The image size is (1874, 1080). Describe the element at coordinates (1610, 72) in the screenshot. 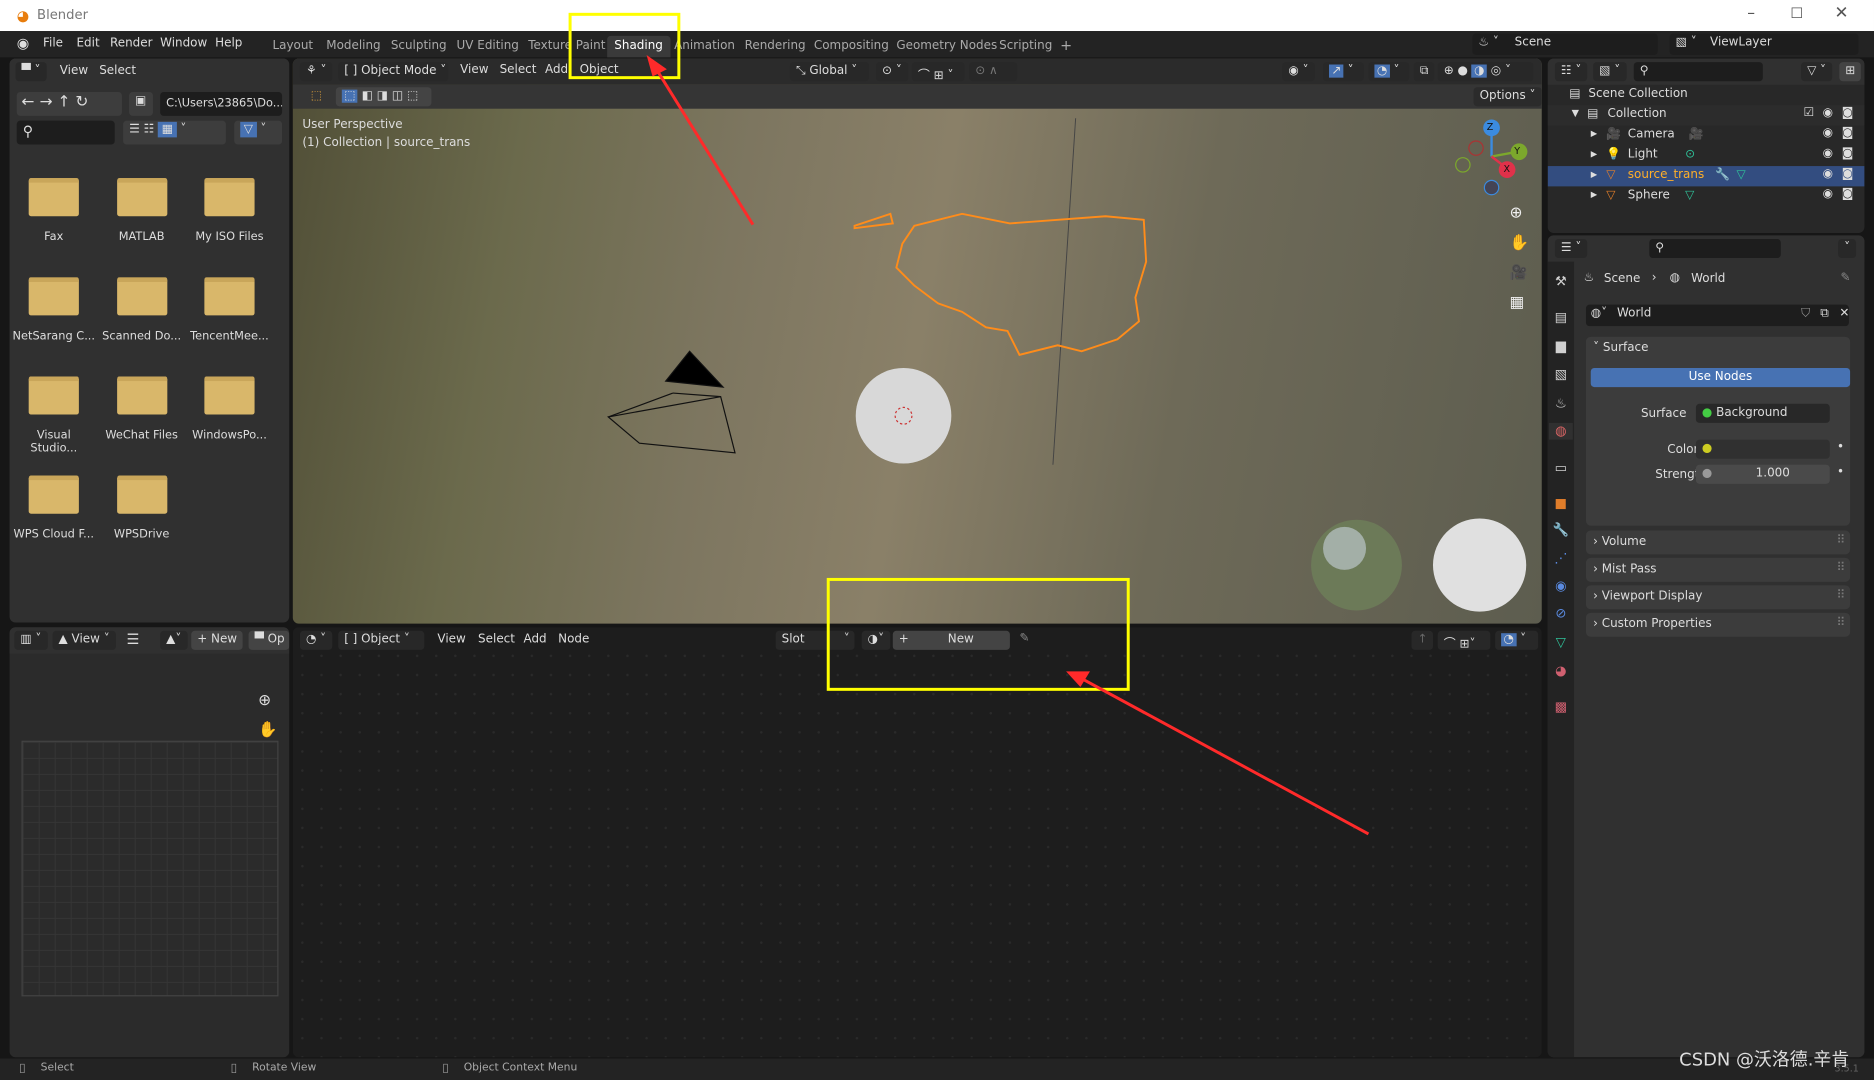

I see `display-mode-dropdown: ▧ ˅` at that location.